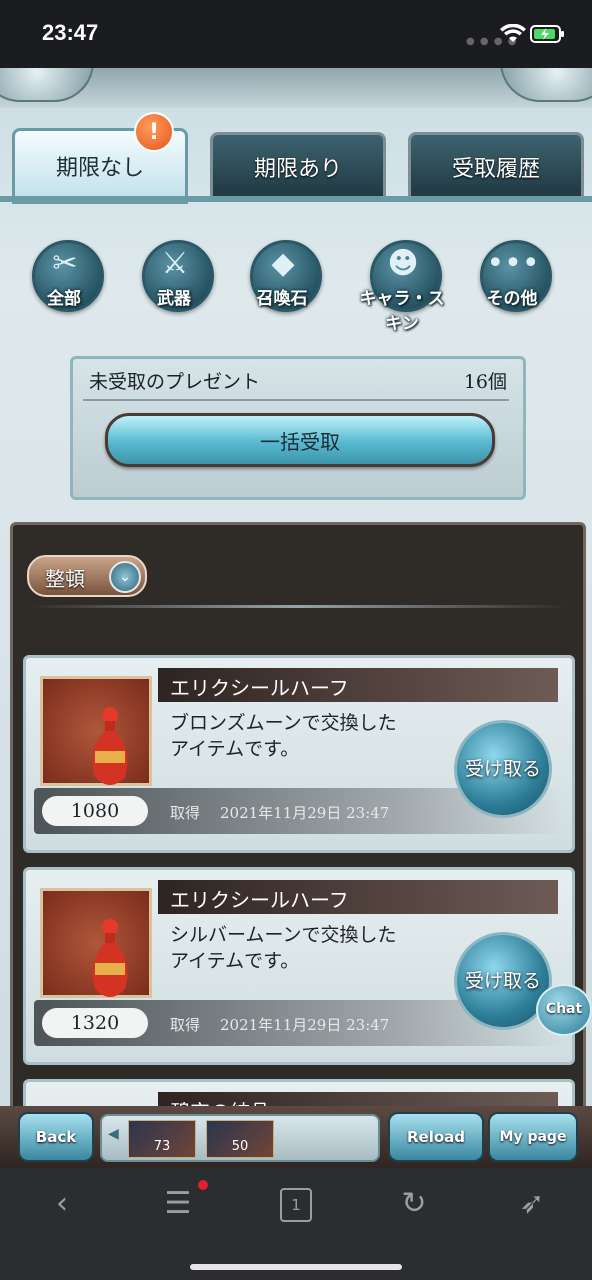  Describe the element at coordinates (402, 287) in the screenshot. I see `category-character: ☻ キャラ・スキン` at that location.